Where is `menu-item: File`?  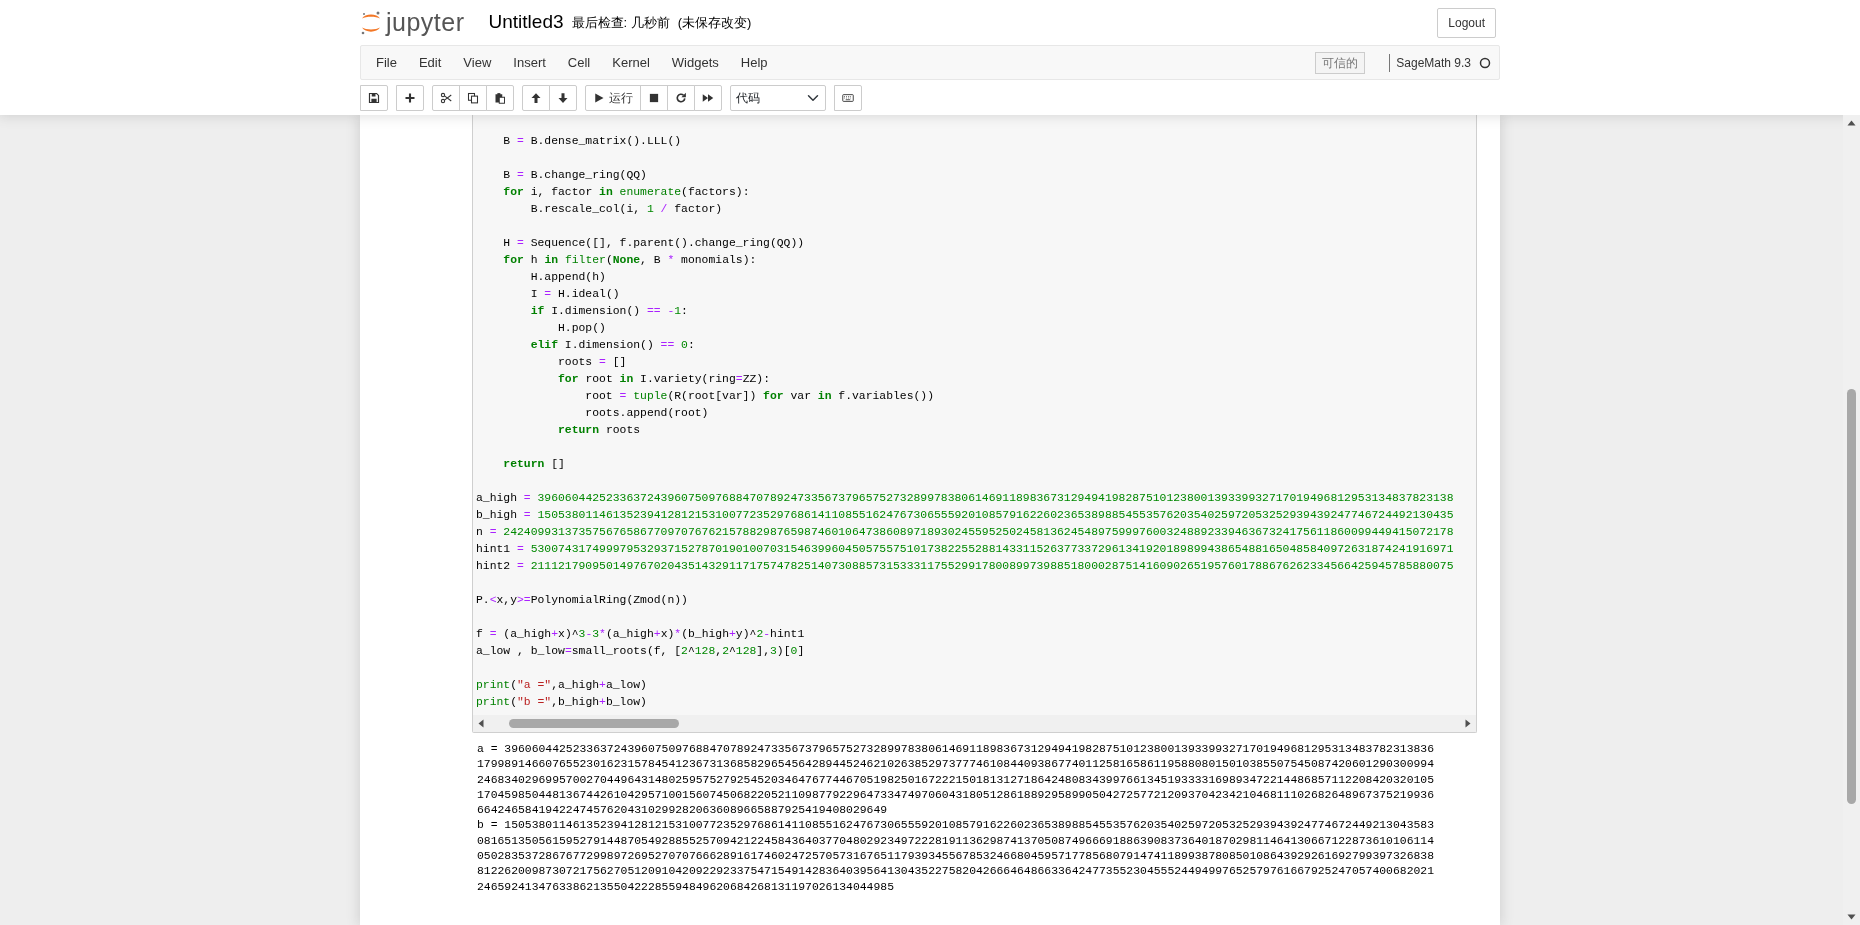
menu-item: File is located at coordinates (386, 62).